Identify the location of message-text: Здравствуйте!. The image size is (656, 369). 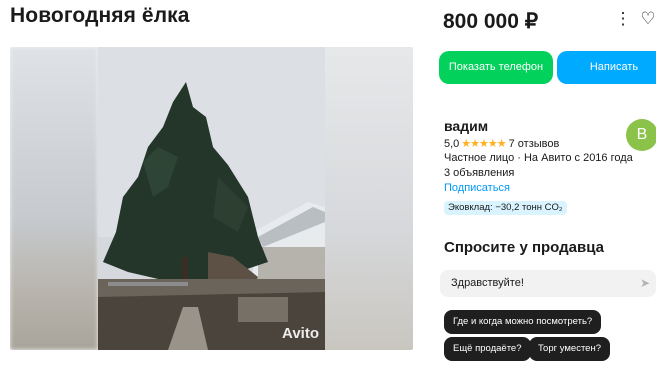
(487, 283).